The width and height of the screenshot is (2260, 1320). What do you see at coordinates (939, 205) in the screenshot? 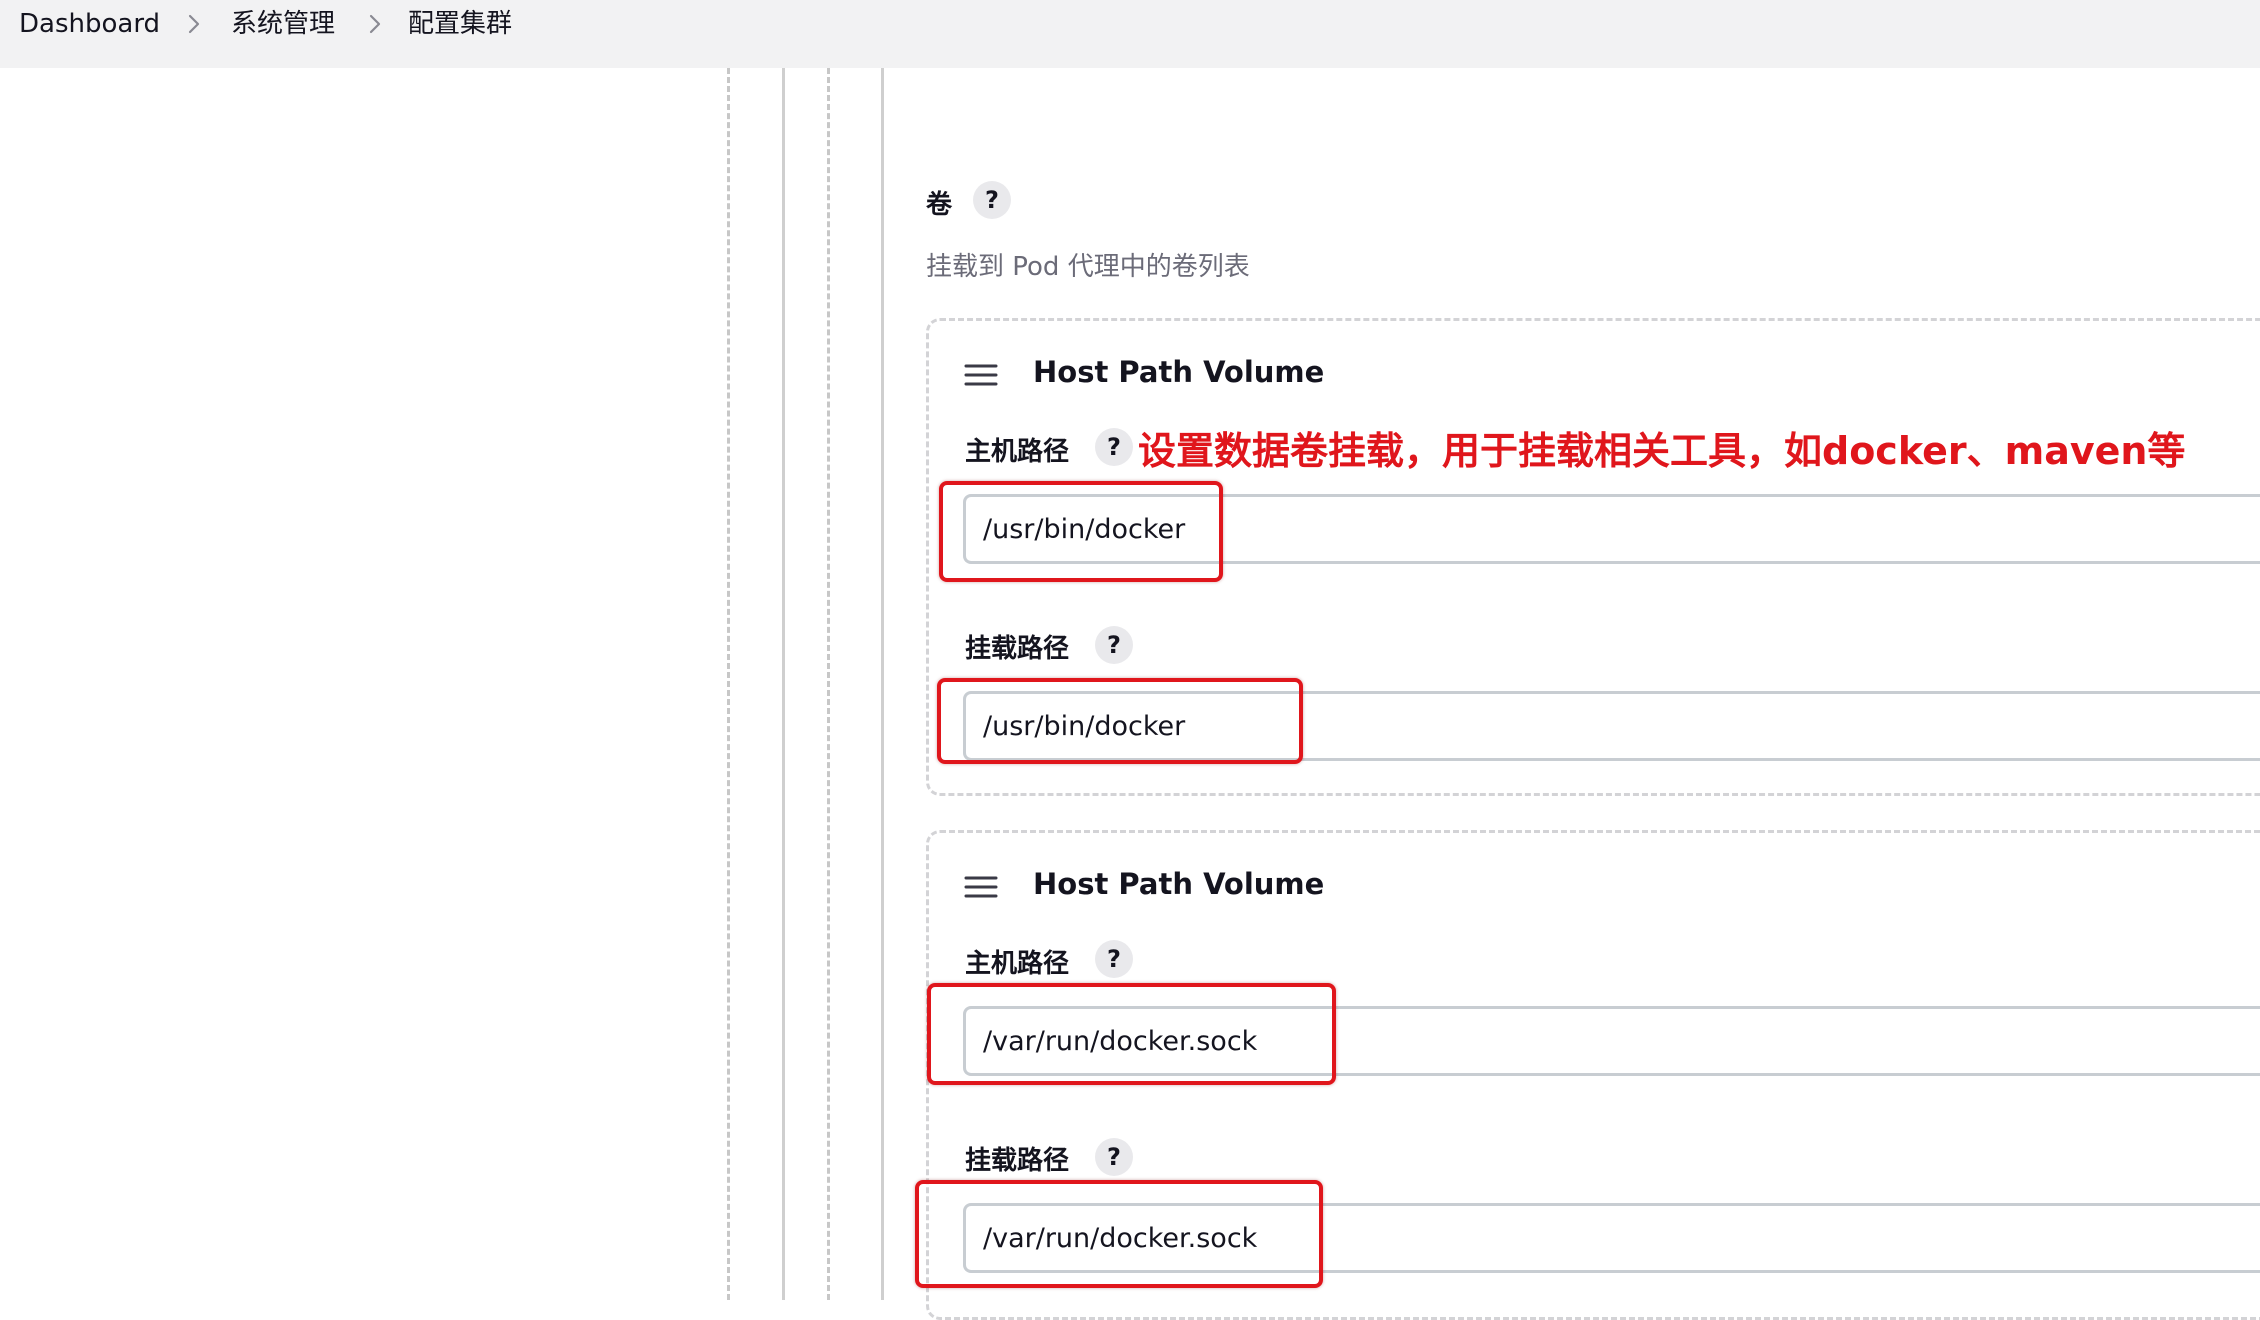
I see `volumes-label: 卷` at bounding box center [939, 205].